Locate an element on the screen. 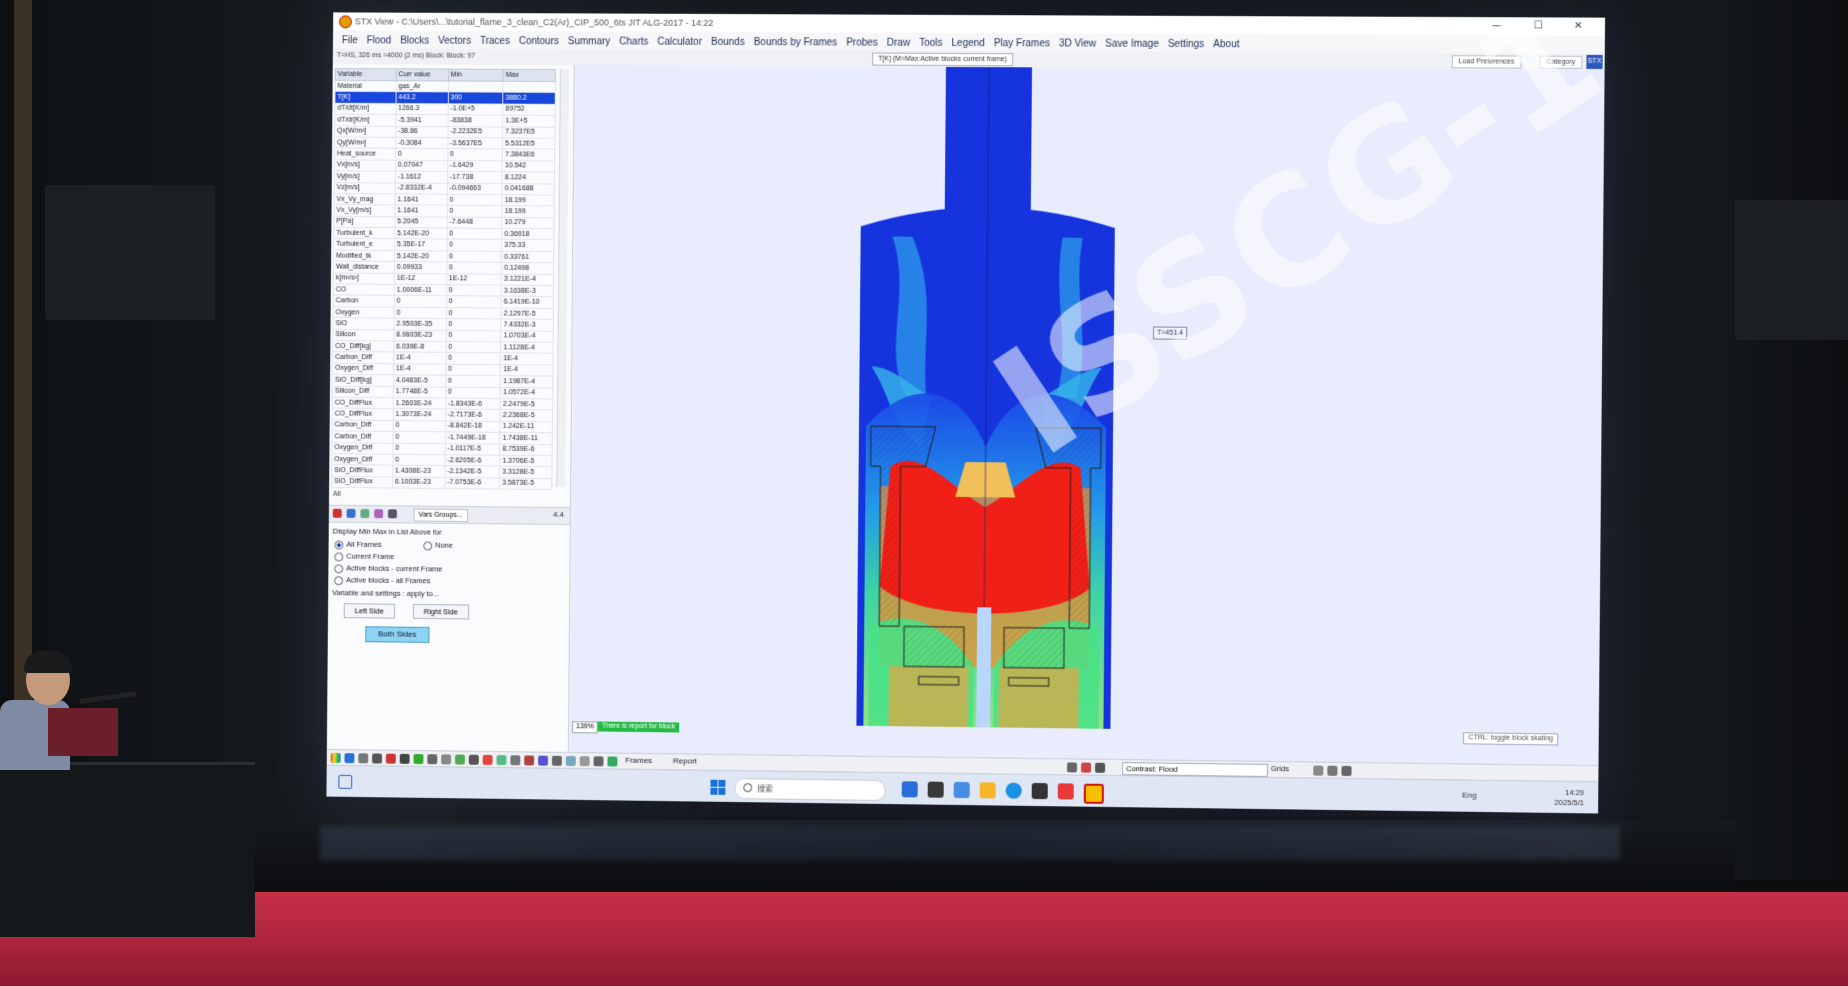  table-scrollbar is located at coordinates (562, 278).